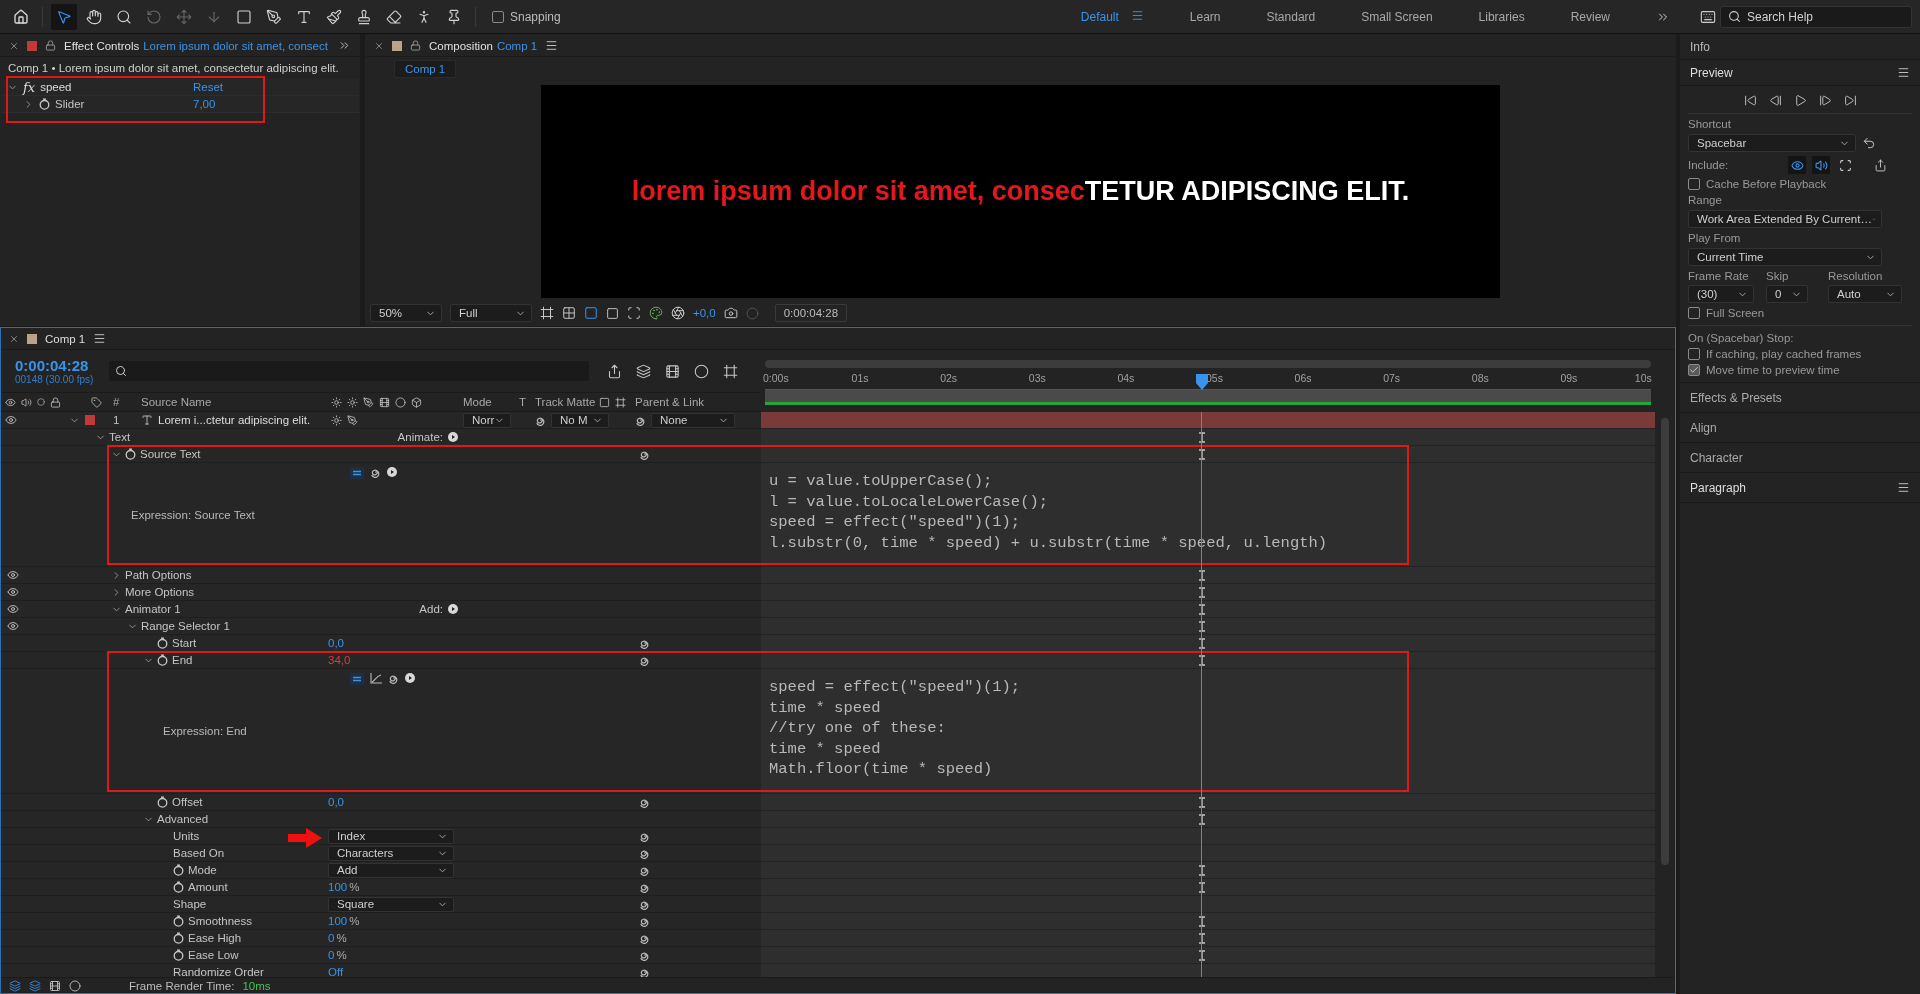 Image resolution: width=1920 pixels, height=994 pixels. Describe the element at coordinates (1721, 294) in the screenshot. I see `frame-rate-dropdown: (30)` at that location.